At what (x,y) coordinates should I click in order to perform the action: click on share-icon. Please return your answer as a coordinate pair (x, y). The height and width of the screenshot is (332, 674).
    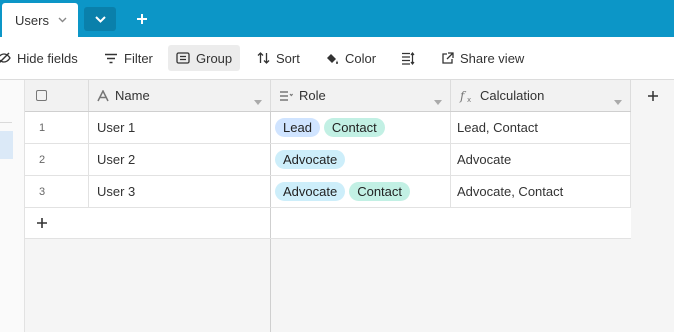
    Looking at the image, I should click on (447, 58).